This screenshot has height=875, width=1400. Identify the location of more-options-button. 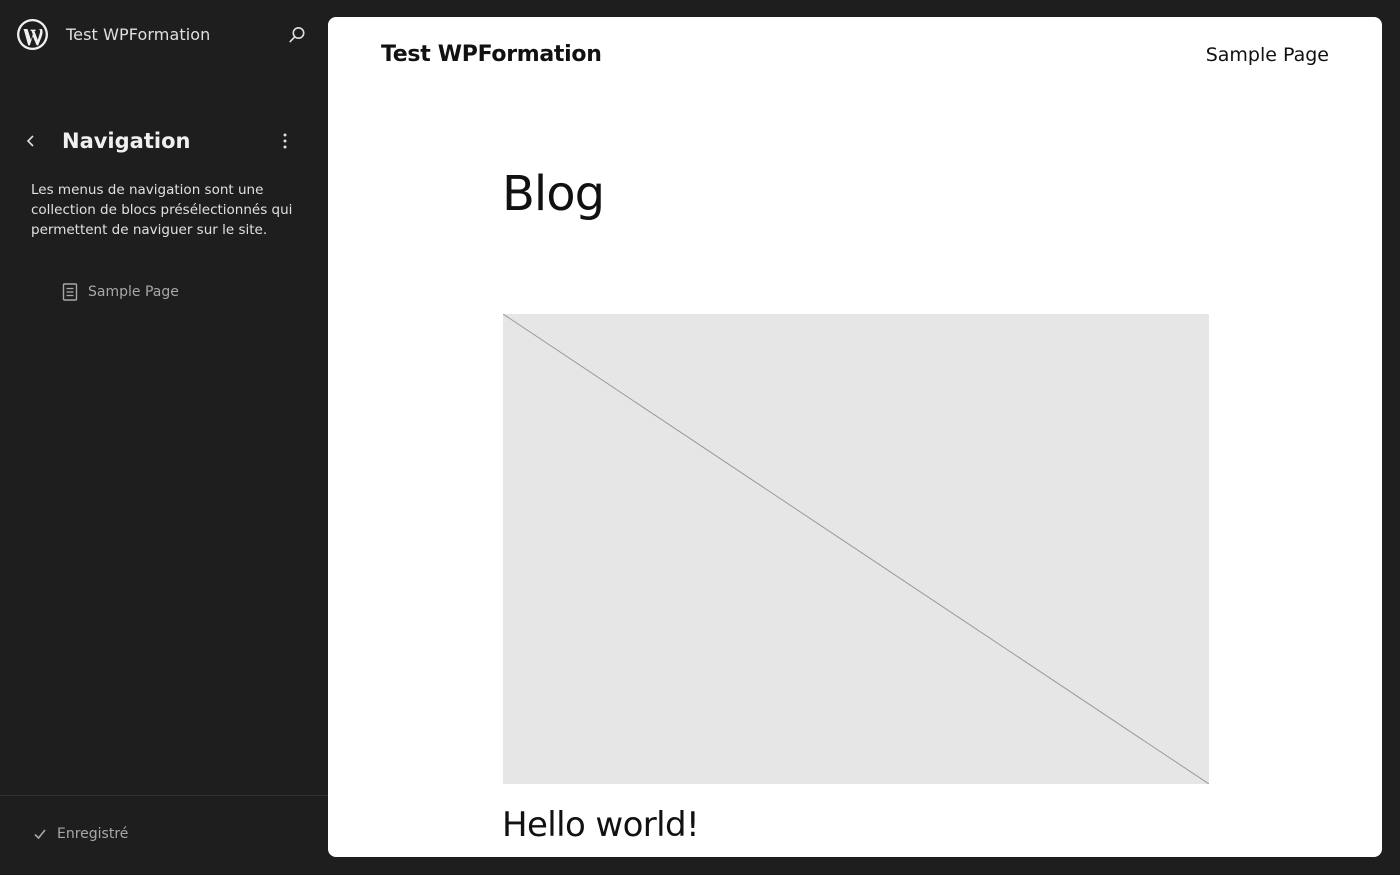
(285, 141).